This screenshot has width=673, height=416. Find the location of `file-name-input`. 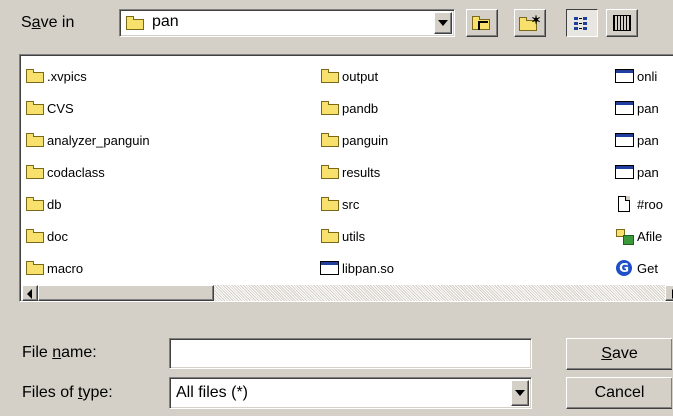

file-name-input is located at coordinates (350, 353).